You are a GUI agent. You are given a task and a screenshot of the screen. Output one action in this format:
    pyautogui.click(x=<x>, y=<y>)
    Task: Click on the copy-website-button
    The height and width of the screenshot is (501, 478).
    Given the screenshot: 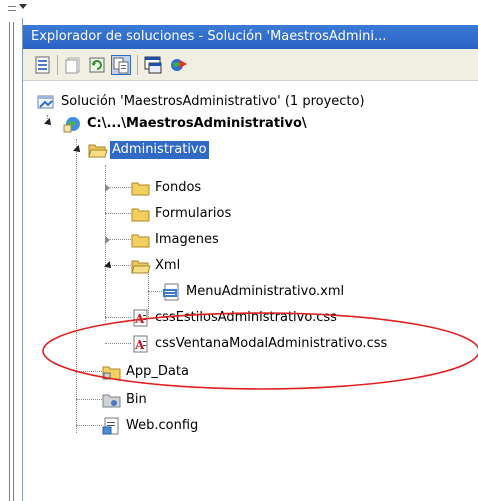 What is the action you would take?
    pyautogui.click(x=179, y=65)
    